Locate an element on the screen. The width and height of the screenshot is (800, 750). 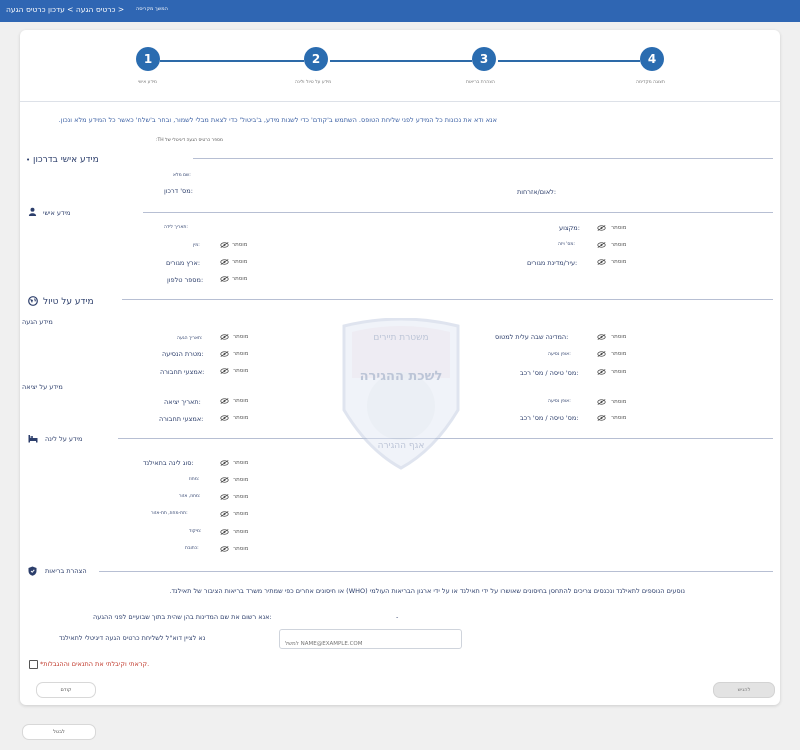
departure-transport-label: אמצעי תחבורה: is located at coordinates (181, 419).